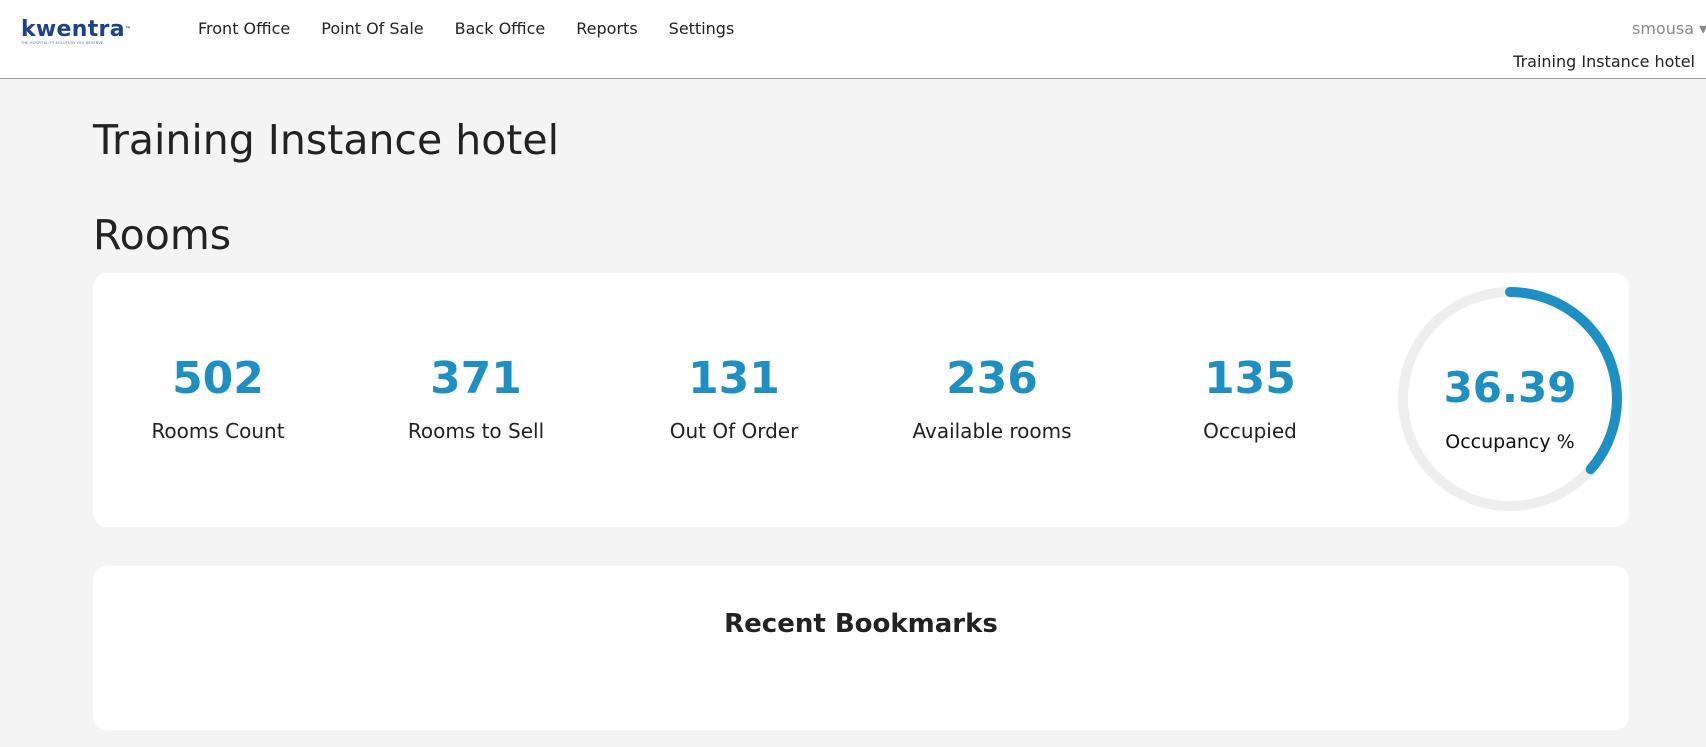 The width and height of the screenshot is (1706, 747). Describe the element at coordinates (1604, 61) in the screenshot. I see `current-hotel-label: Training Instance hotel` at that location.